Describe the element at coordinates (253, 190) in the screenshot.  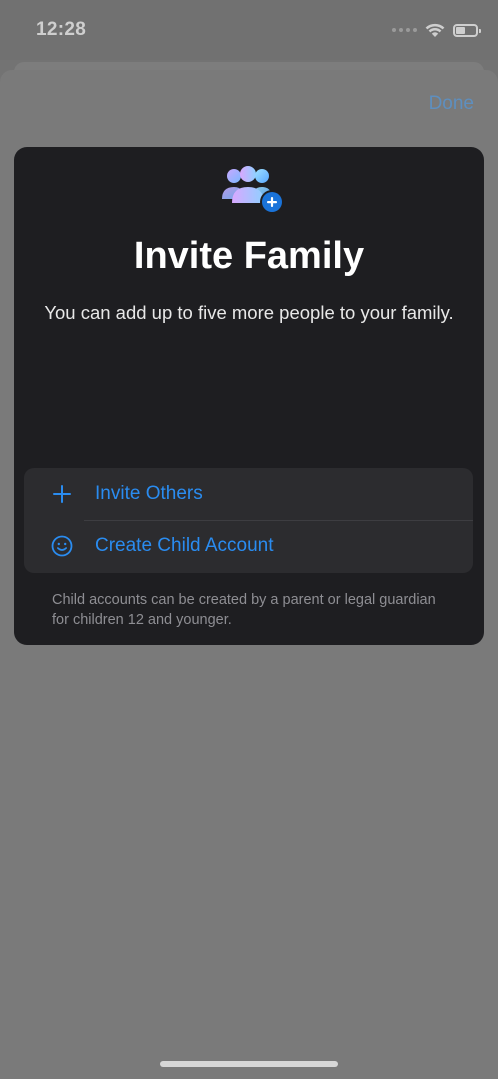
I see `family-add-icon` at that location.